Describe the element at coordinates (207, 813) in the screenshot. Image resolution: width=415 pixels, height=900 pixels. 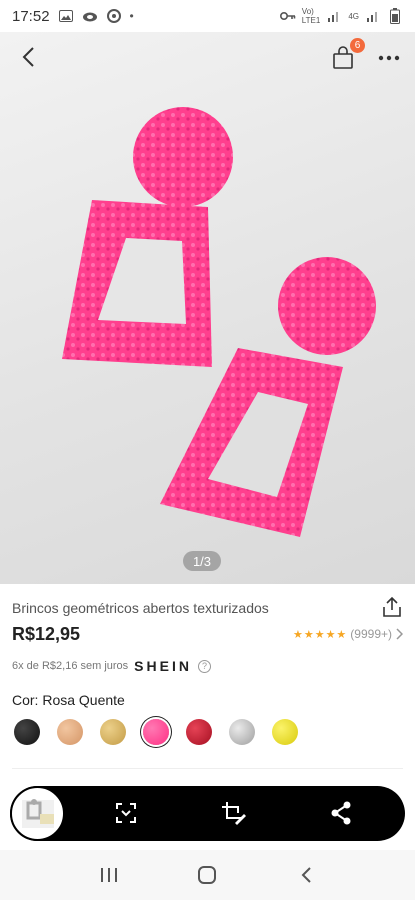
I see `screenshot-toolbar` at that location.